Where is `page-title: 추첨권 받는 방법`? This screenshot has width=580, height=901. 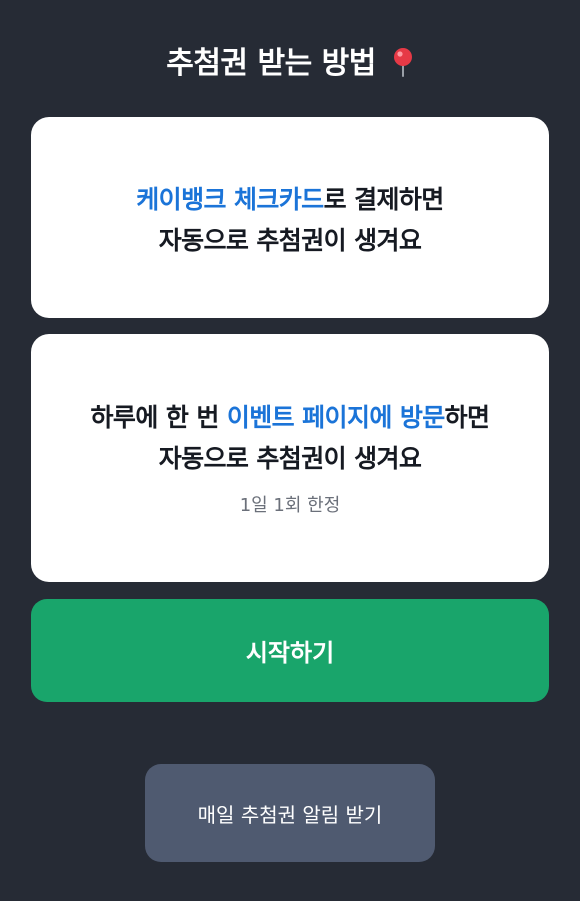 page-title: 추첨권 받는 방법 is located at coordinates (290, 61).